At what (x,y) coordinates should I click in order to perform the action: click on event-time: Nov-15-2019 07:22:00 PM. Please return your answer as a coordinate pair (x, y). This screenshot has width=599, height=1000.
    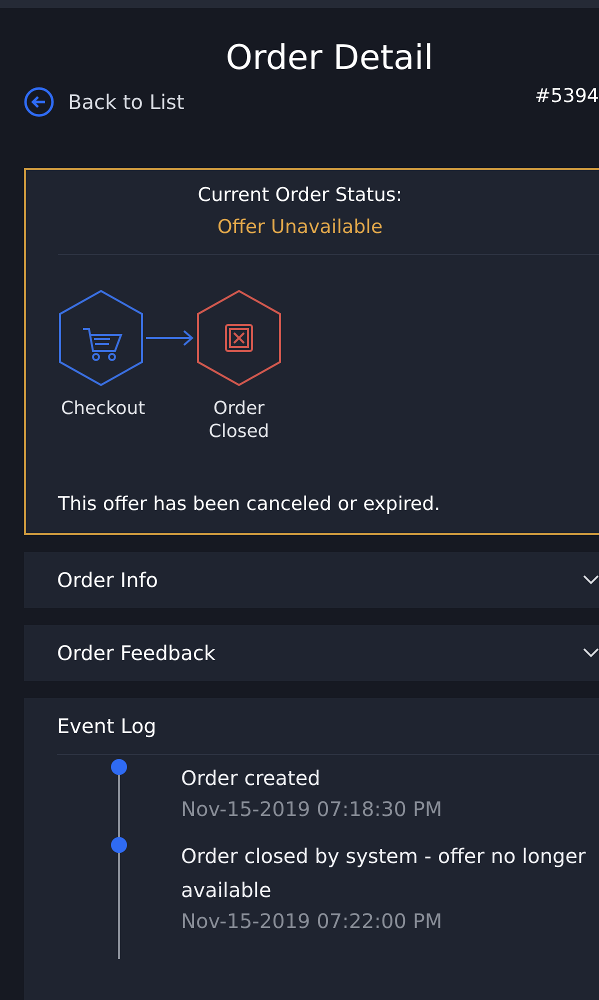
    Looking at the image, I should click on (312, 921).